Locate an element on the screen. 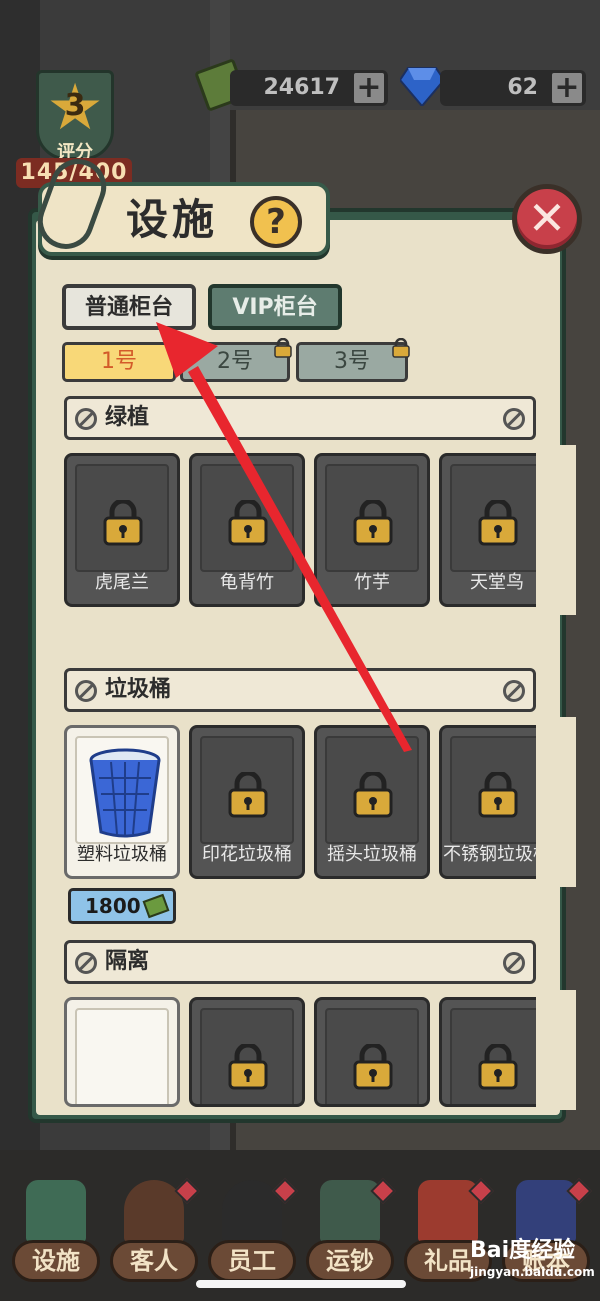  item-card: 龟背竹 is located at coordinates (247, 530).